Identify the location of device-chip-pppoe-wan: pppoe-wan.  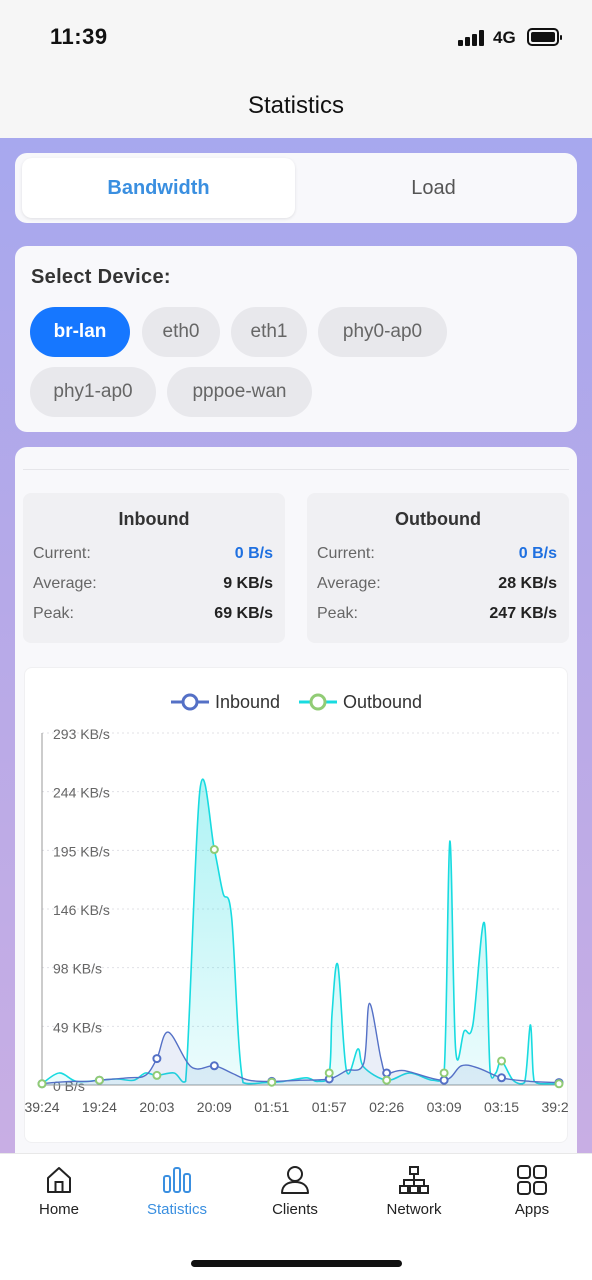
(239, 392).